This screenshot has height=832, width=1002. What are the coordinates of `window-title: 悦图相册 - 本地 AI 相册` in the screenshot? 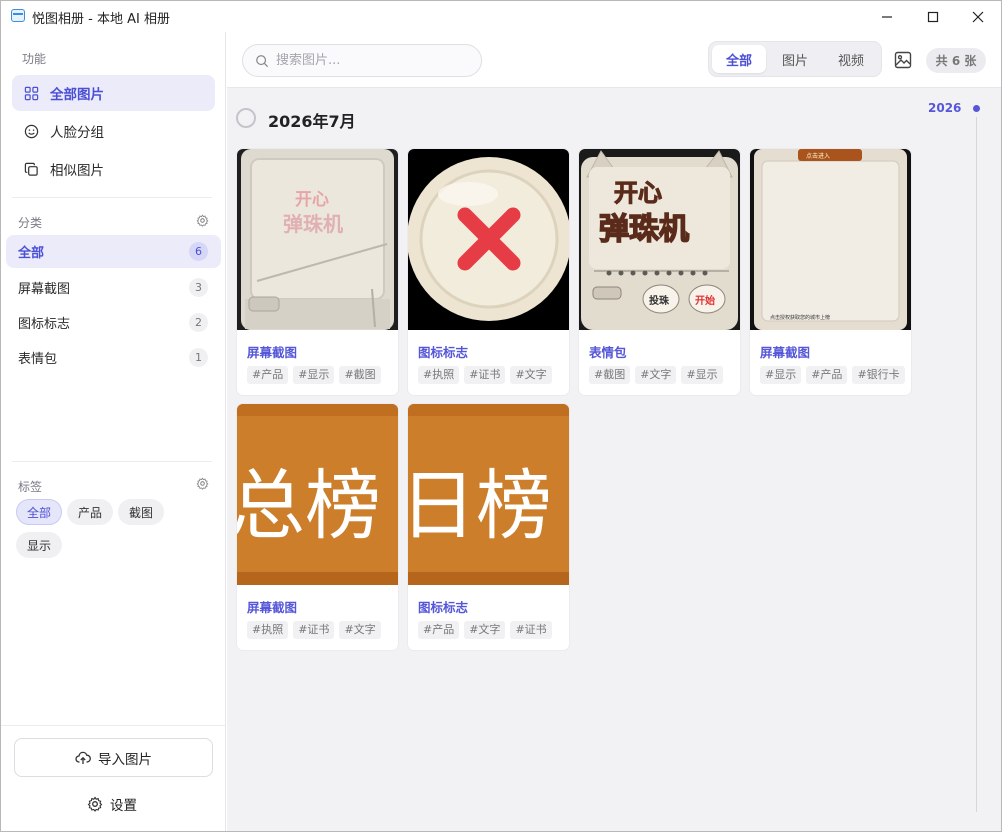 It's located at (101, 19).